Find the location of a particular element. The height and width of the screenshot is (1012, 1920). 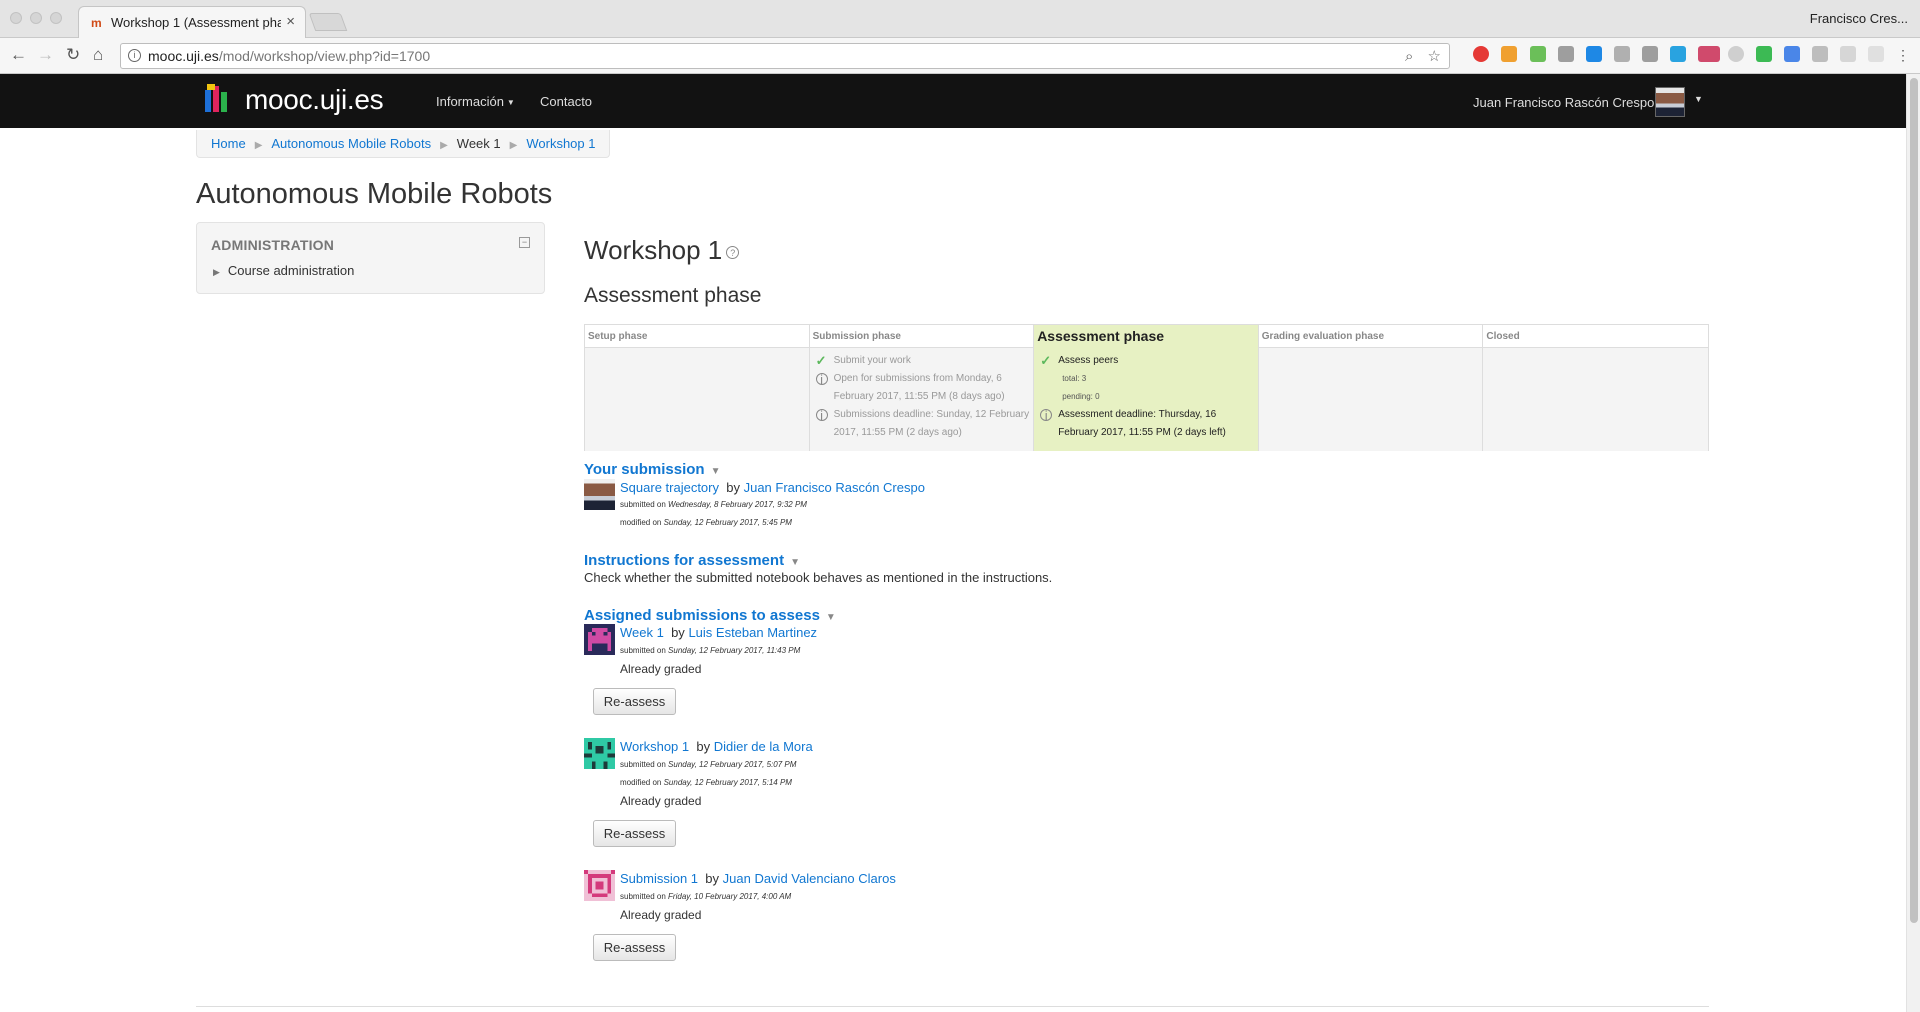

expand-triangle-icon: ▶ is located at coordinates (216, 272).